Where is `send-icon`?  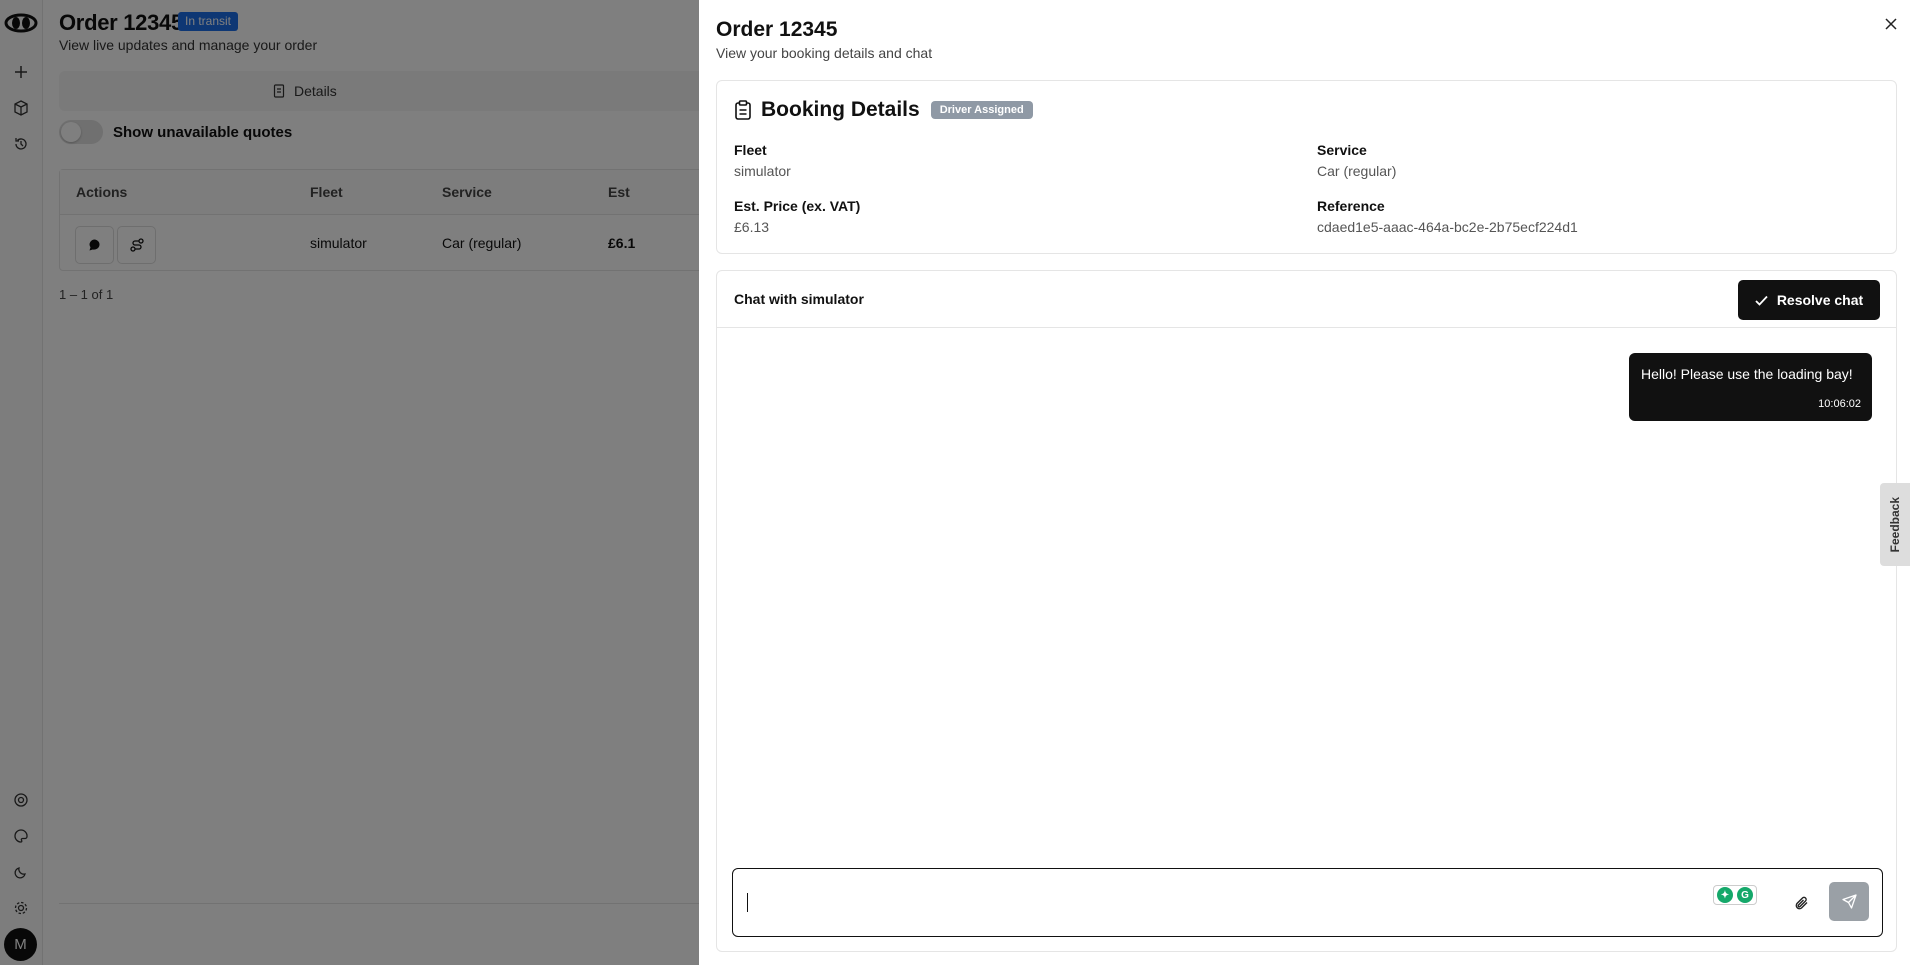 send-icon is located at coordinates (1849, 901).